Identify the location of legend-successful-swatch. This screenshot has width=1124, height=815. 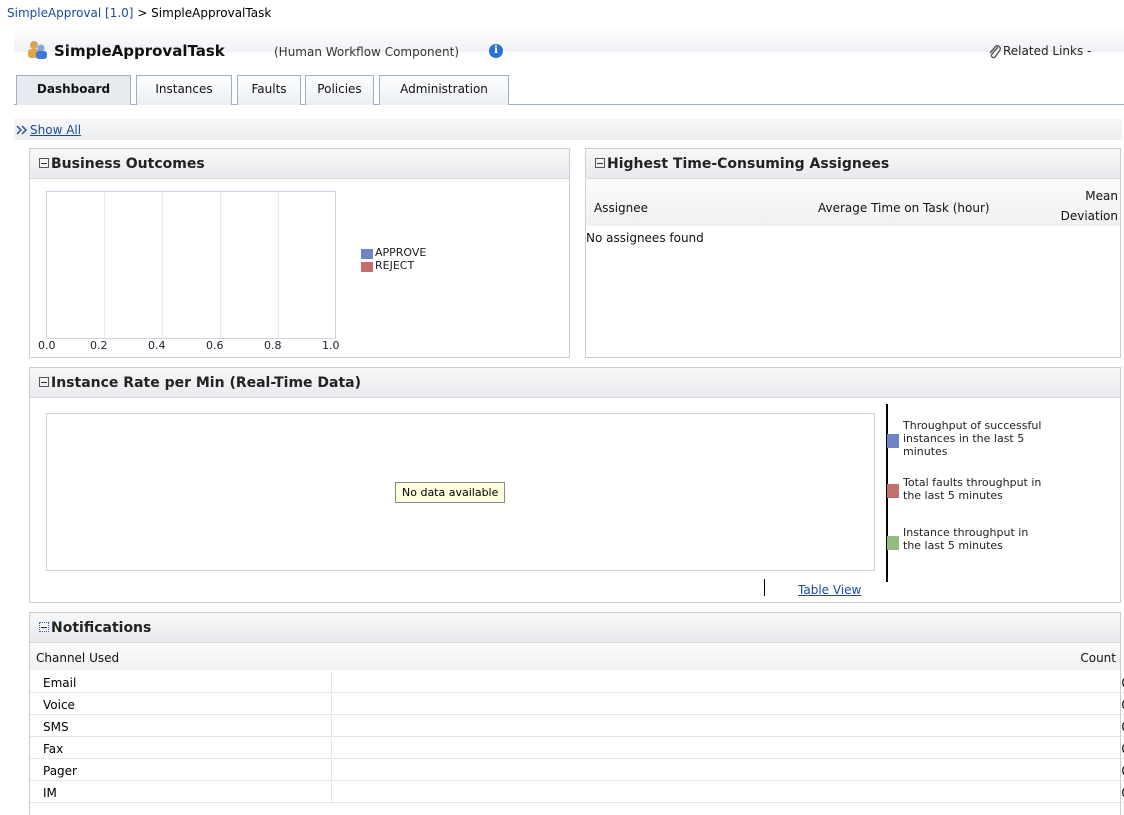
(893, 441).